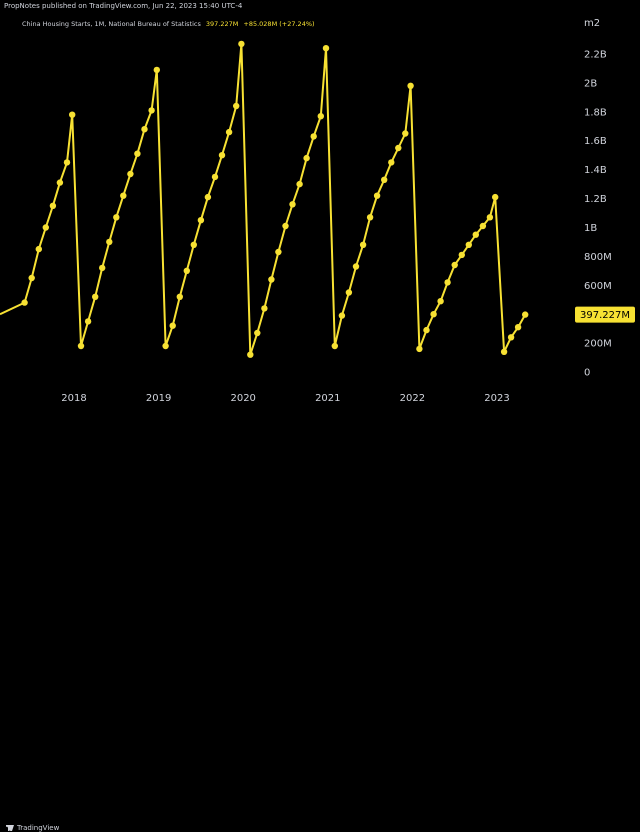 The width and height of the screenshot is (640, 832). Describe the element at coordinates (222, 24) in the screenshot. I see `legend-last-value: 397.227M` at that location.